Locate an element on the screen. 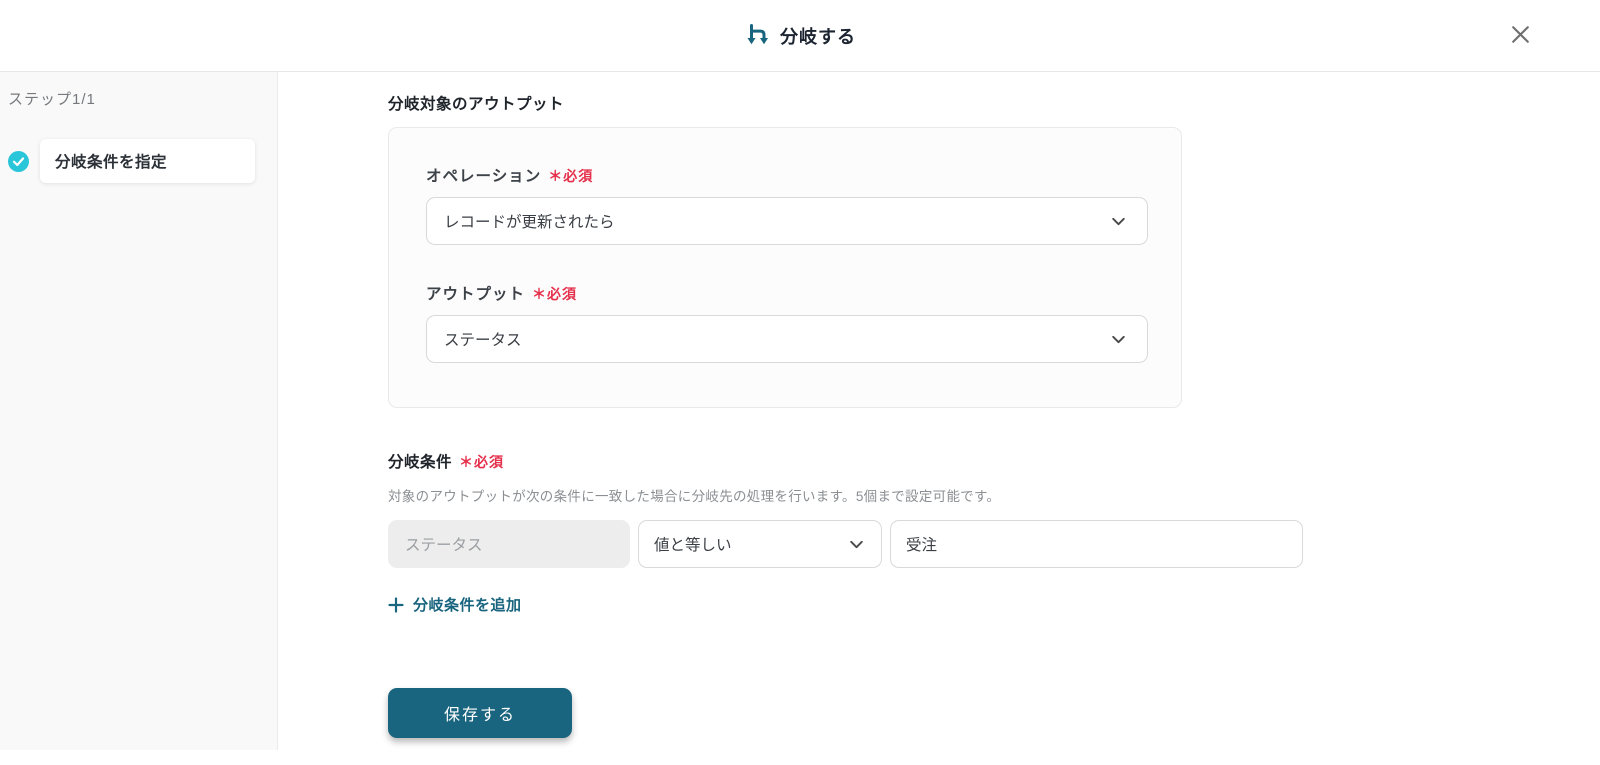  sidebar-item-branch-condition: 分岐条件を指定 is located at coordinates (147, 161).